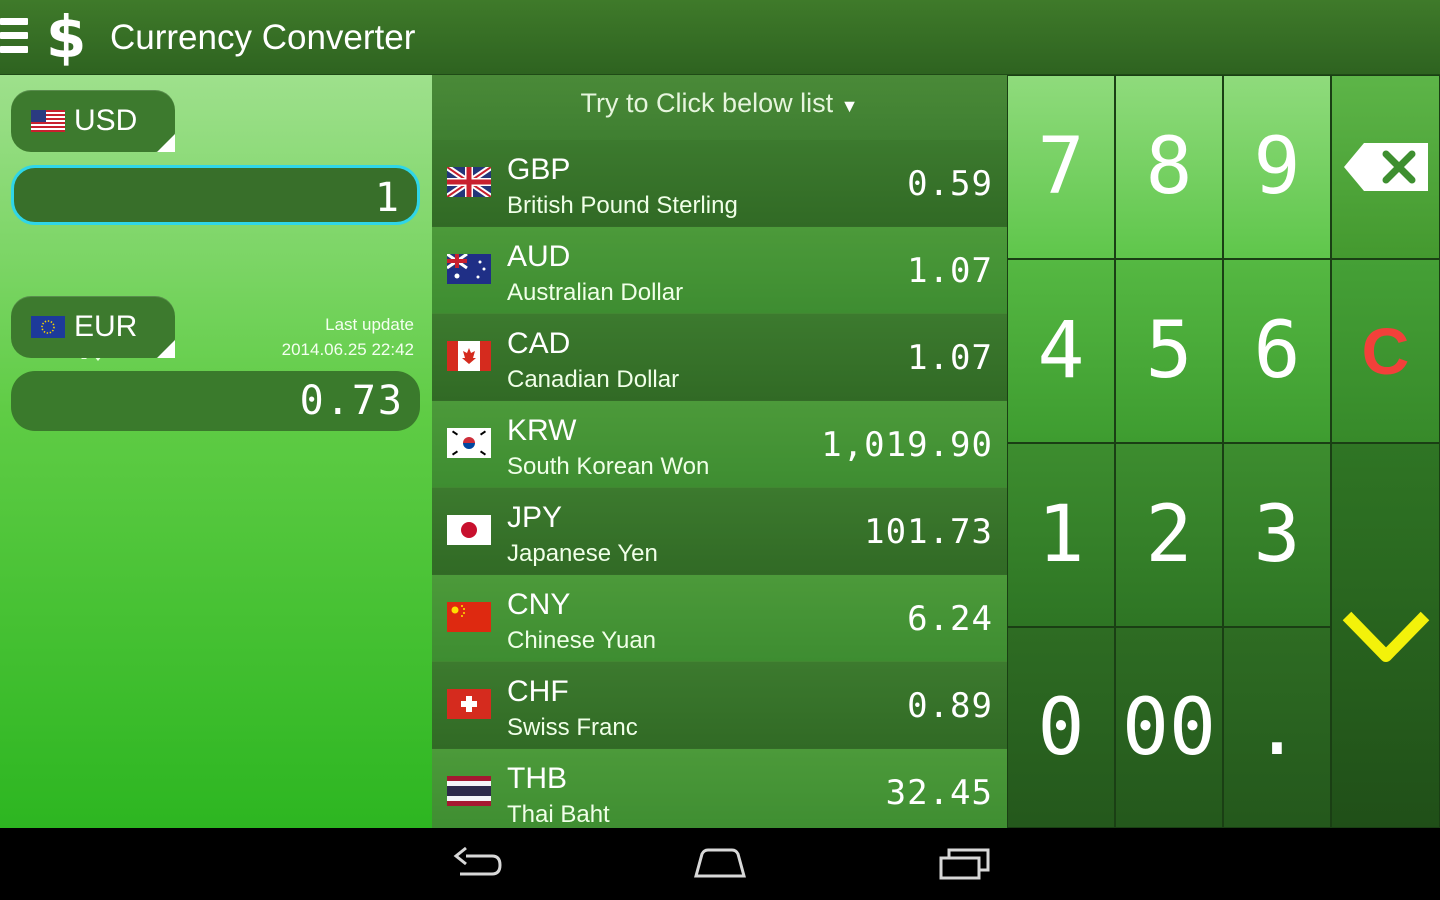 The height and width of the screenshot is (900, 1440). What do you see at coordinates (539, 256) in the screenshot?
I see `currency-code: AUD` at bounding box center [539, 256].